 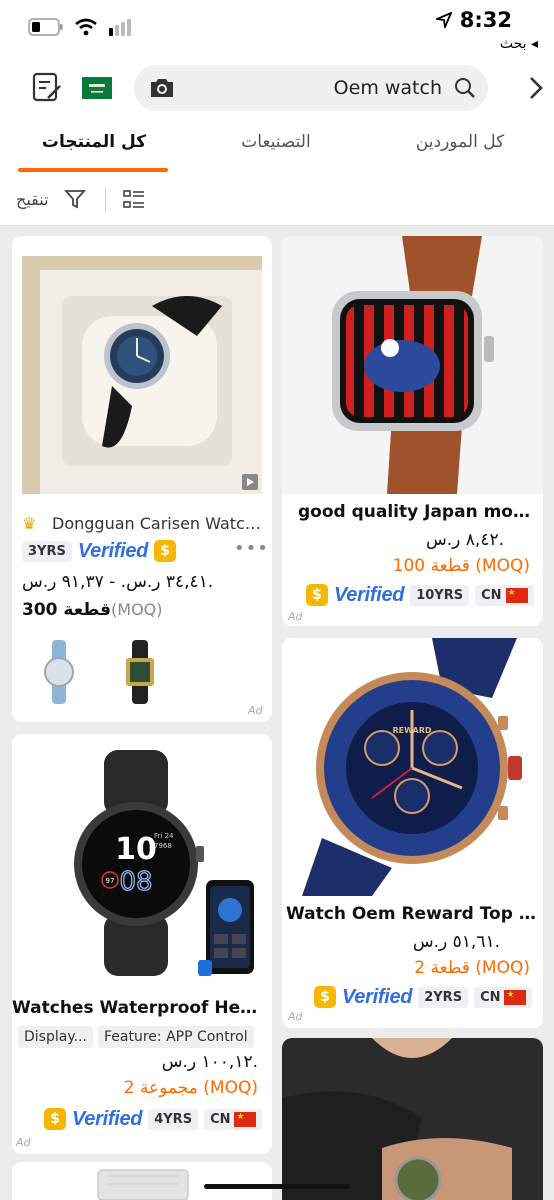 What do you see at coordinates (32, 199) in the screenshot?
I see `filter-button: تنقيح` at bounding box center [32, 199].